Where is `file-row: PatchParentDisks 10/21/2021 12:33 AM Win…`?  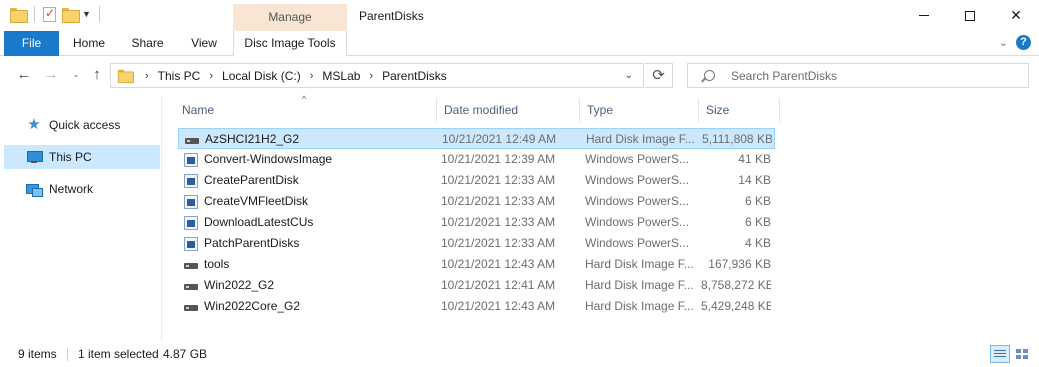
file-row: PatchParentDisks 10/21/2021 12:33 AM Win… is located at coordinates (476, 243).